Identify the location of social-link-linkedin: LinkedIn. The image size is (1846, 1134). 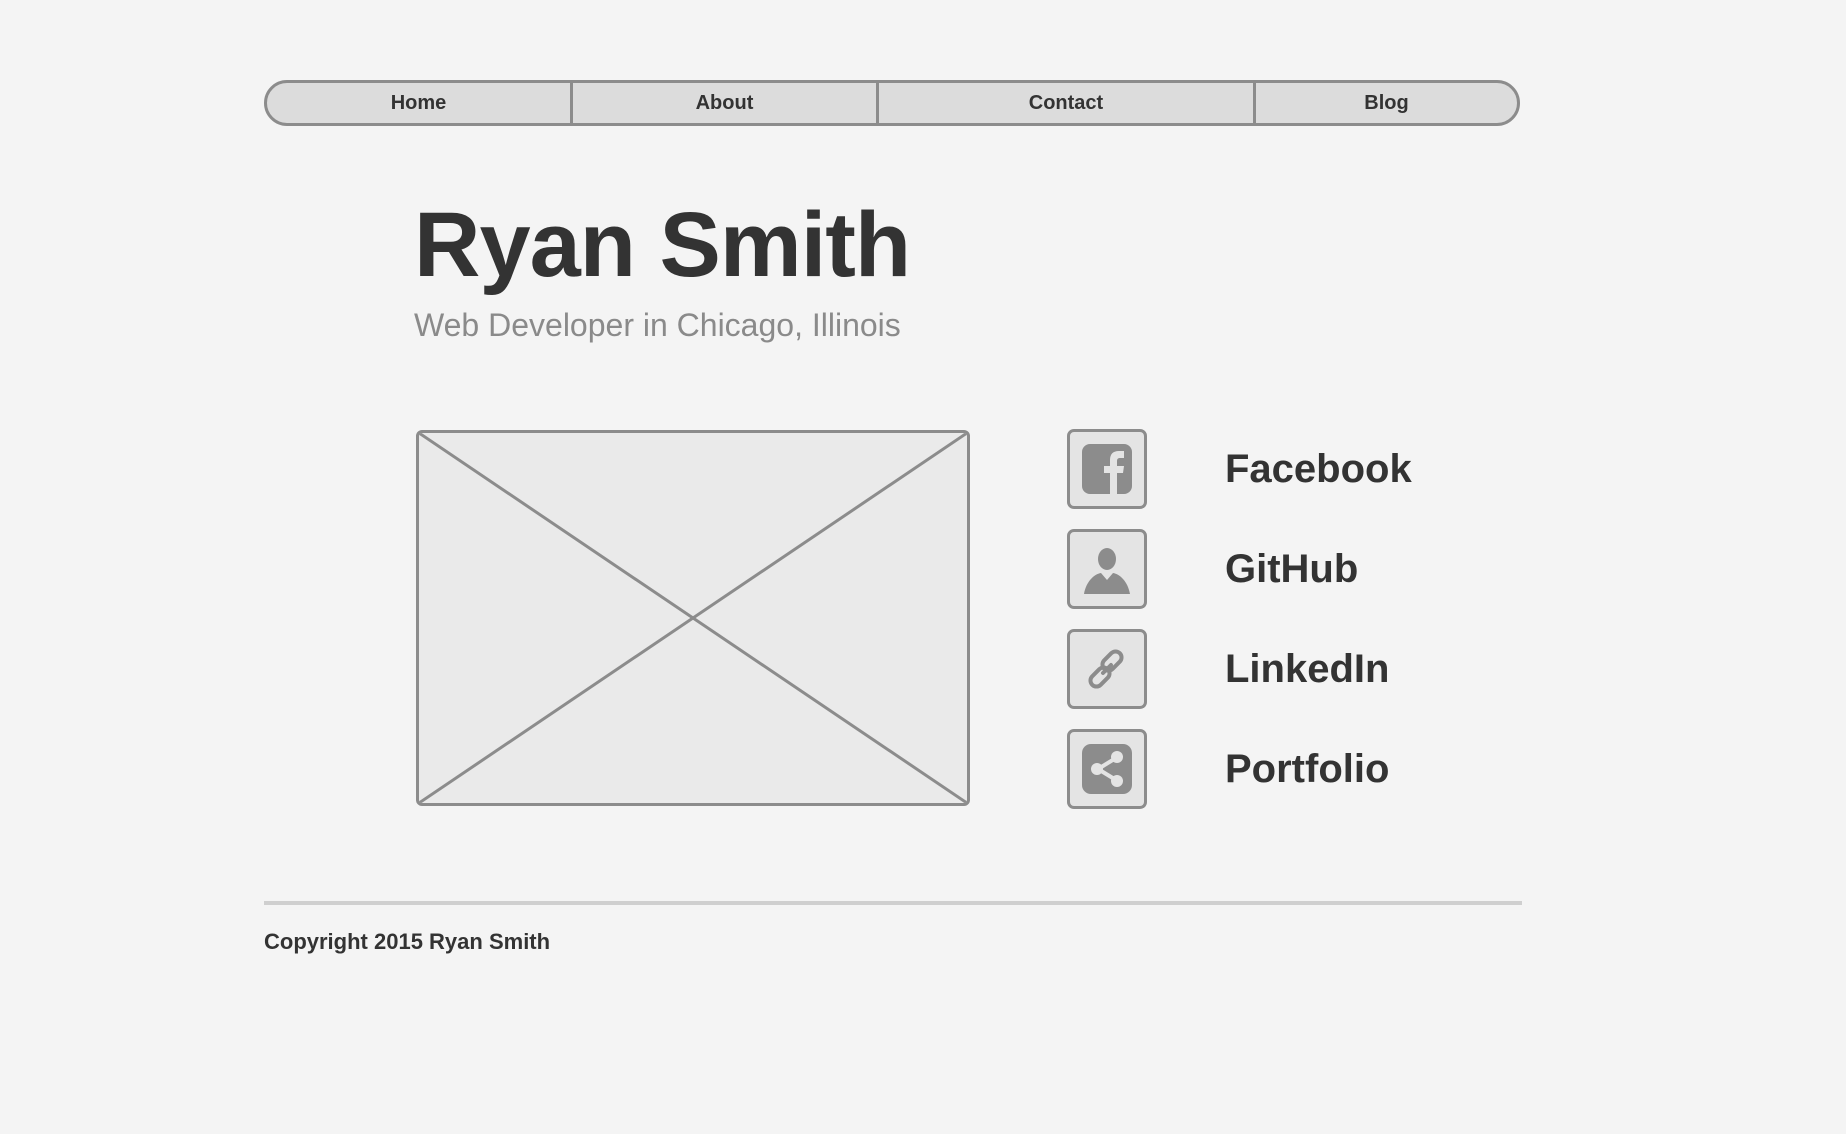
(1277, 669).